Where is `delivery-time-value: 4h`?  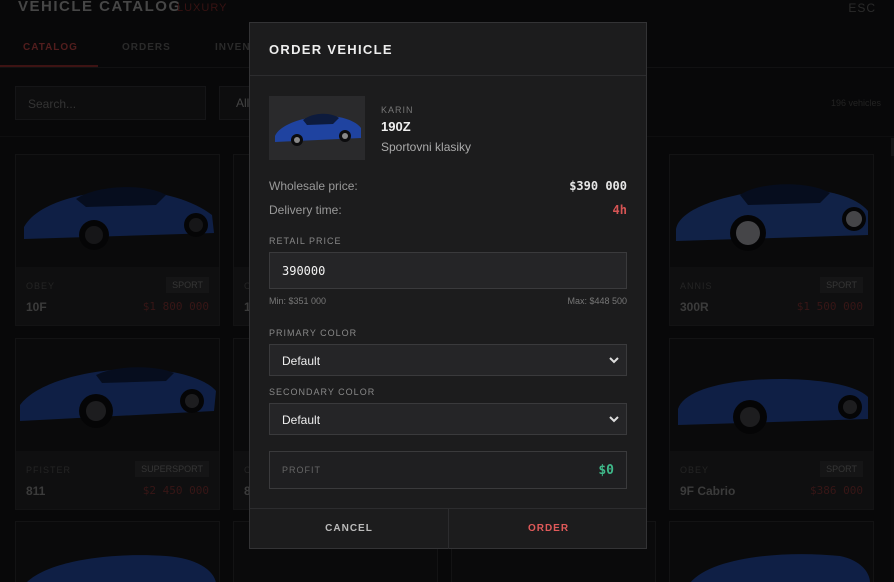 delivery-time-value: 4h is located at coordinates (619, 210).